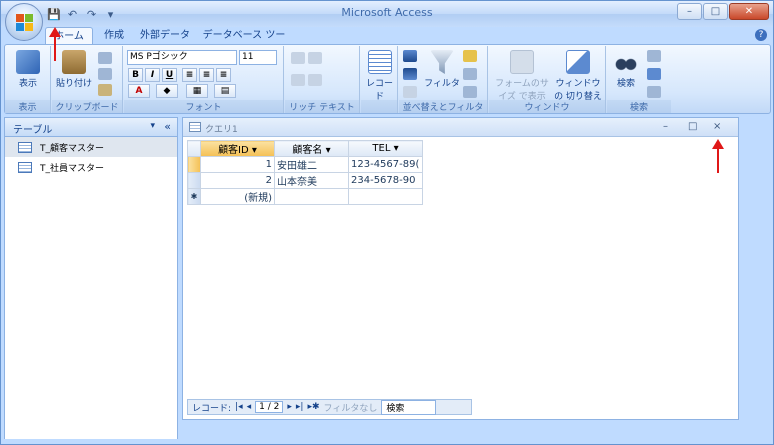 The image size is (774, 445). Describe the element at coordinates (27, 84) in the screenshot. I see `view-label: 表示` at that location.